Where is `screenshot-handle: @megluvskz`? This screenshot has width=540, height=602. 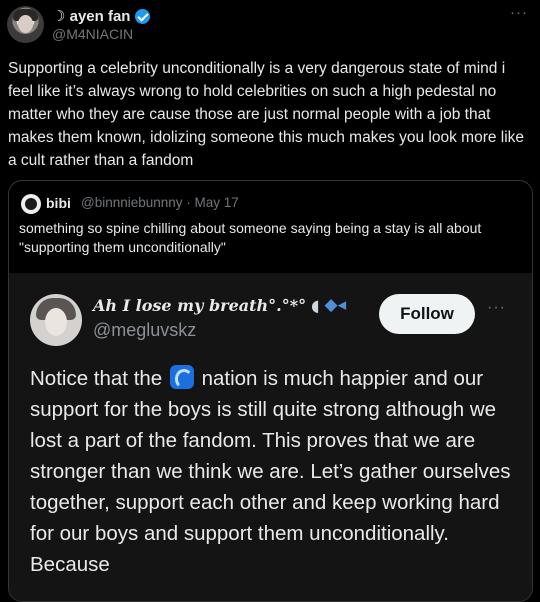 screenshot-handle: @megluvskz is located at coordinates (145, 330).